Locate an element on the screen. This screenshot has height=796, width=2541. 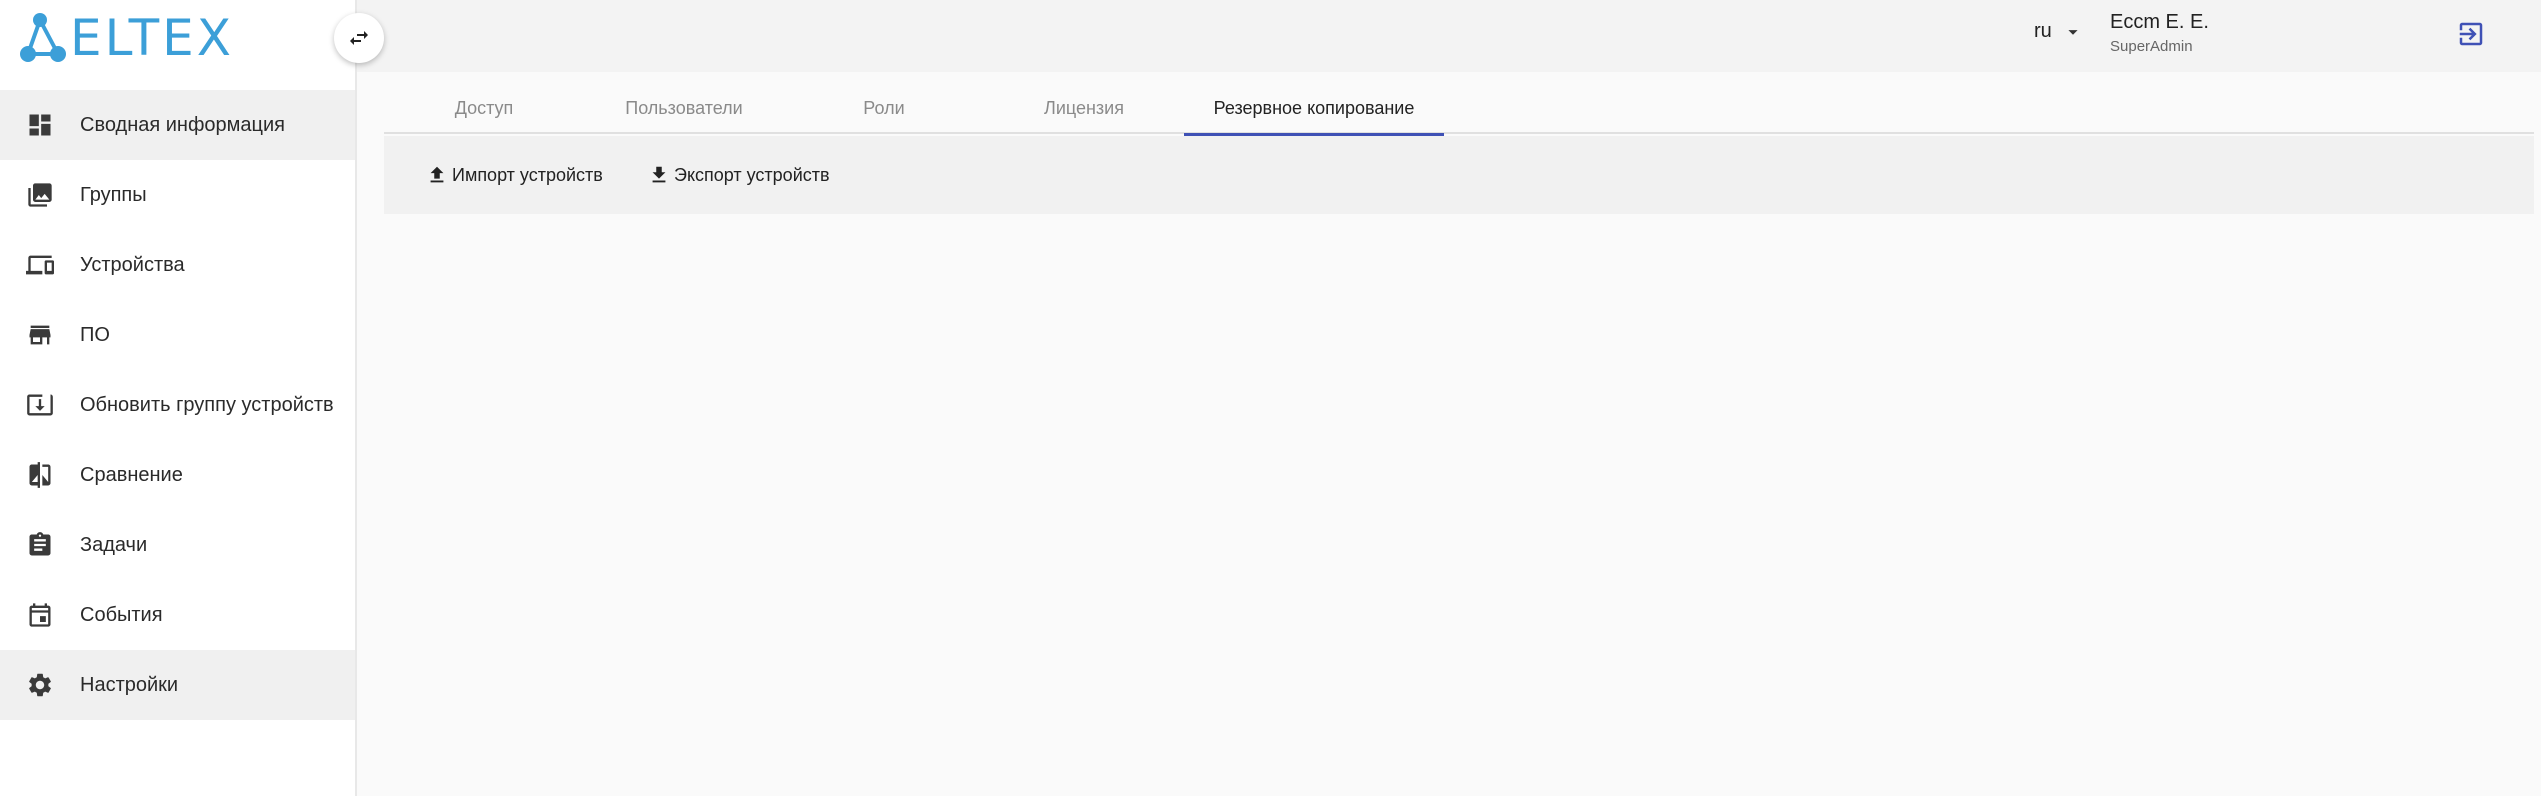
sidebar-item-events: События is located at coordinates (177, 615).